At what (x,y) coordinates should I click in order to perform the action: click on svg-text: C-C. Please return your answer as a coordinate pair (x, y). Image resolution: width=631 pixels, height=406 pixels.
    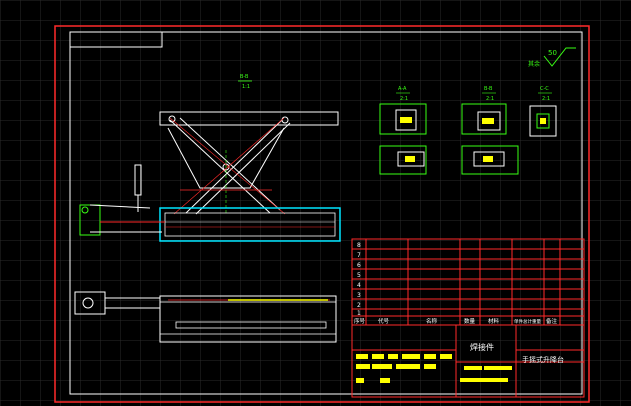
    Looking at the image, I should click on (544, 89).